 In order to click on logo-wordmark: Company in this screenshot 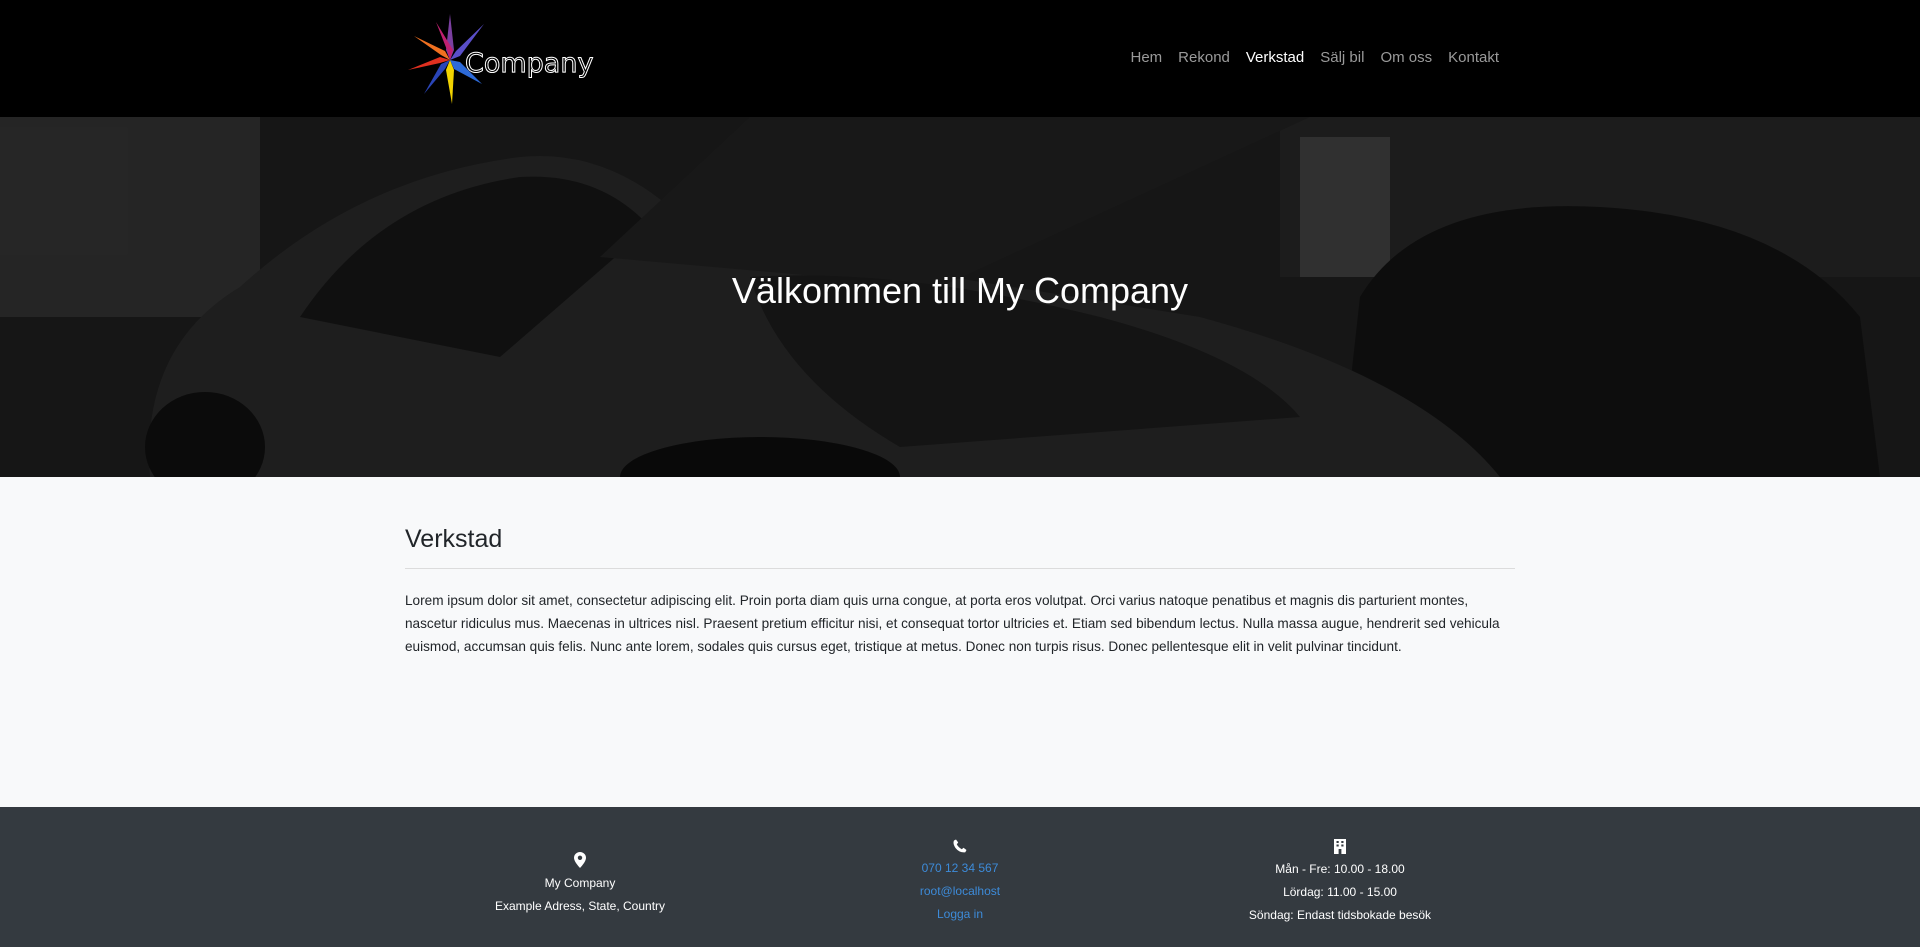, I will do `click(529, 64)`.